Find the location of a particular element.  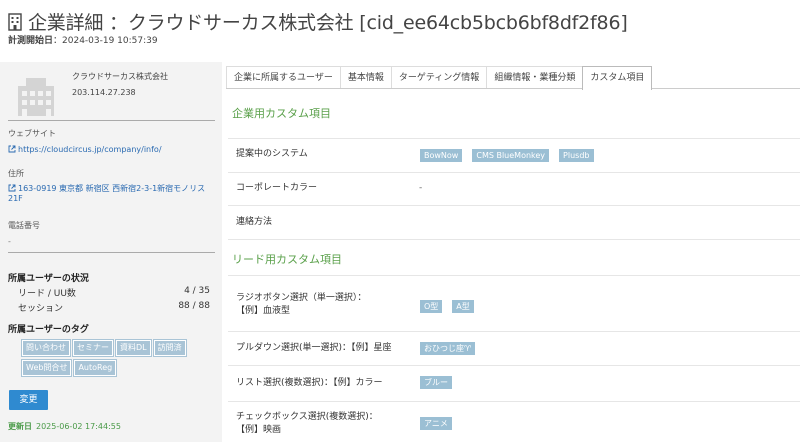

website-link: https://cloudcircus.jp/company/info/ is located at coordinates (85, 149).